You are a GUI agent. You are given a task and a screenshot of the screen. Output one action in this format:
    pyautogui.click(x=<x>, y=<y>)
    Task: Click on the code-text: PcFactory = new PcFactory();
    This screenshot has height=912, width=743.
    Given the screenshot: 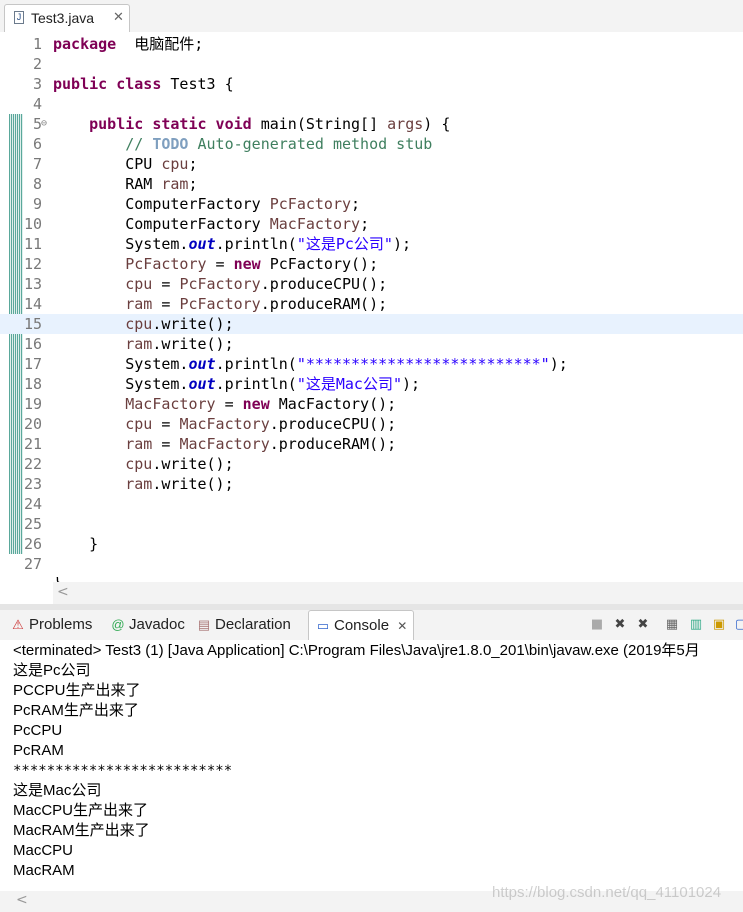 What is the action you would take?
    pyautogui.click(x=252, y=264)
    